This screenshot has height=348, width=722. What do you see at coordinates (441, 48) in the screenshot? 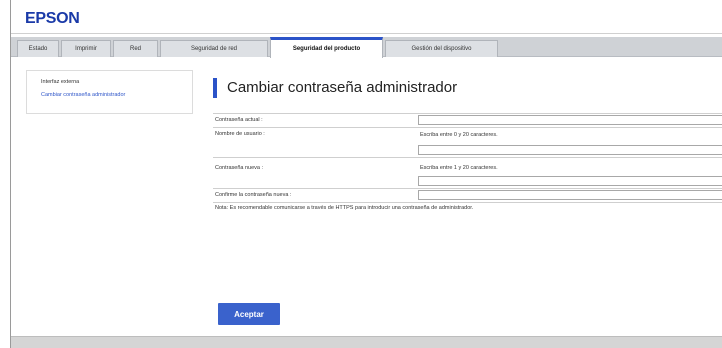
I see `tab-gestion-del-dispositivo: Gestión del dispositivo` at bounding box center [441, 48].